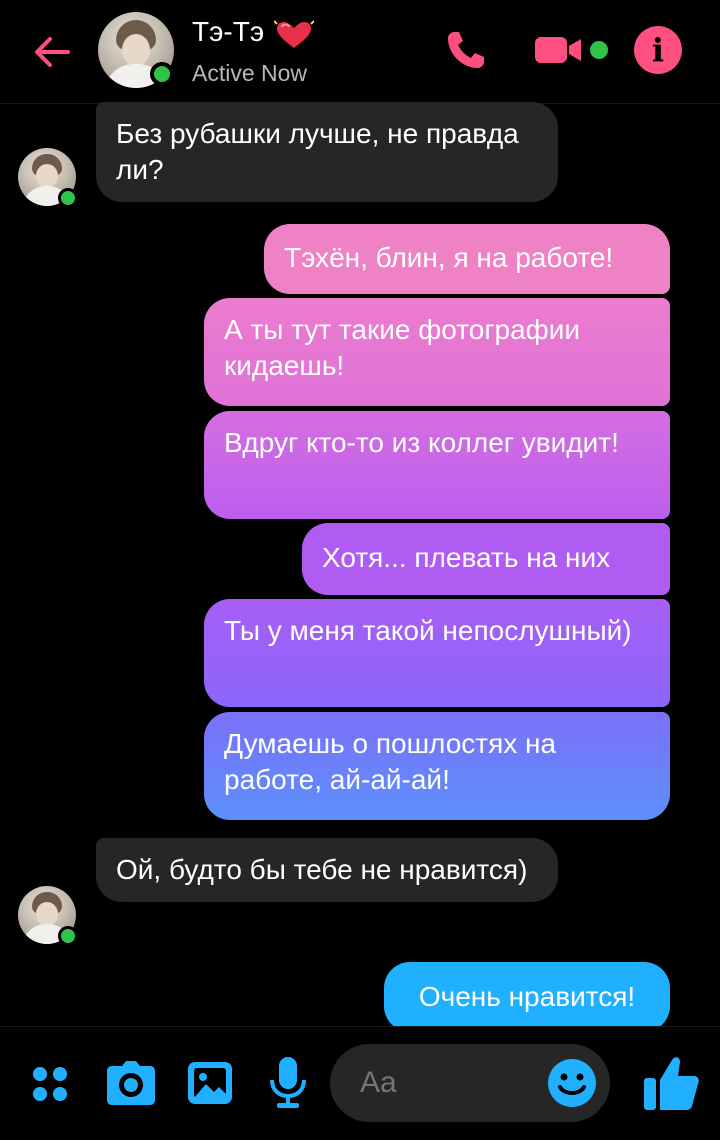  What do you see at coordinates (437, 465) in the screenshot?
I see `outgoing-message: Вдруг кто-то из коллег увидит!` at bounding box center [437, 465].